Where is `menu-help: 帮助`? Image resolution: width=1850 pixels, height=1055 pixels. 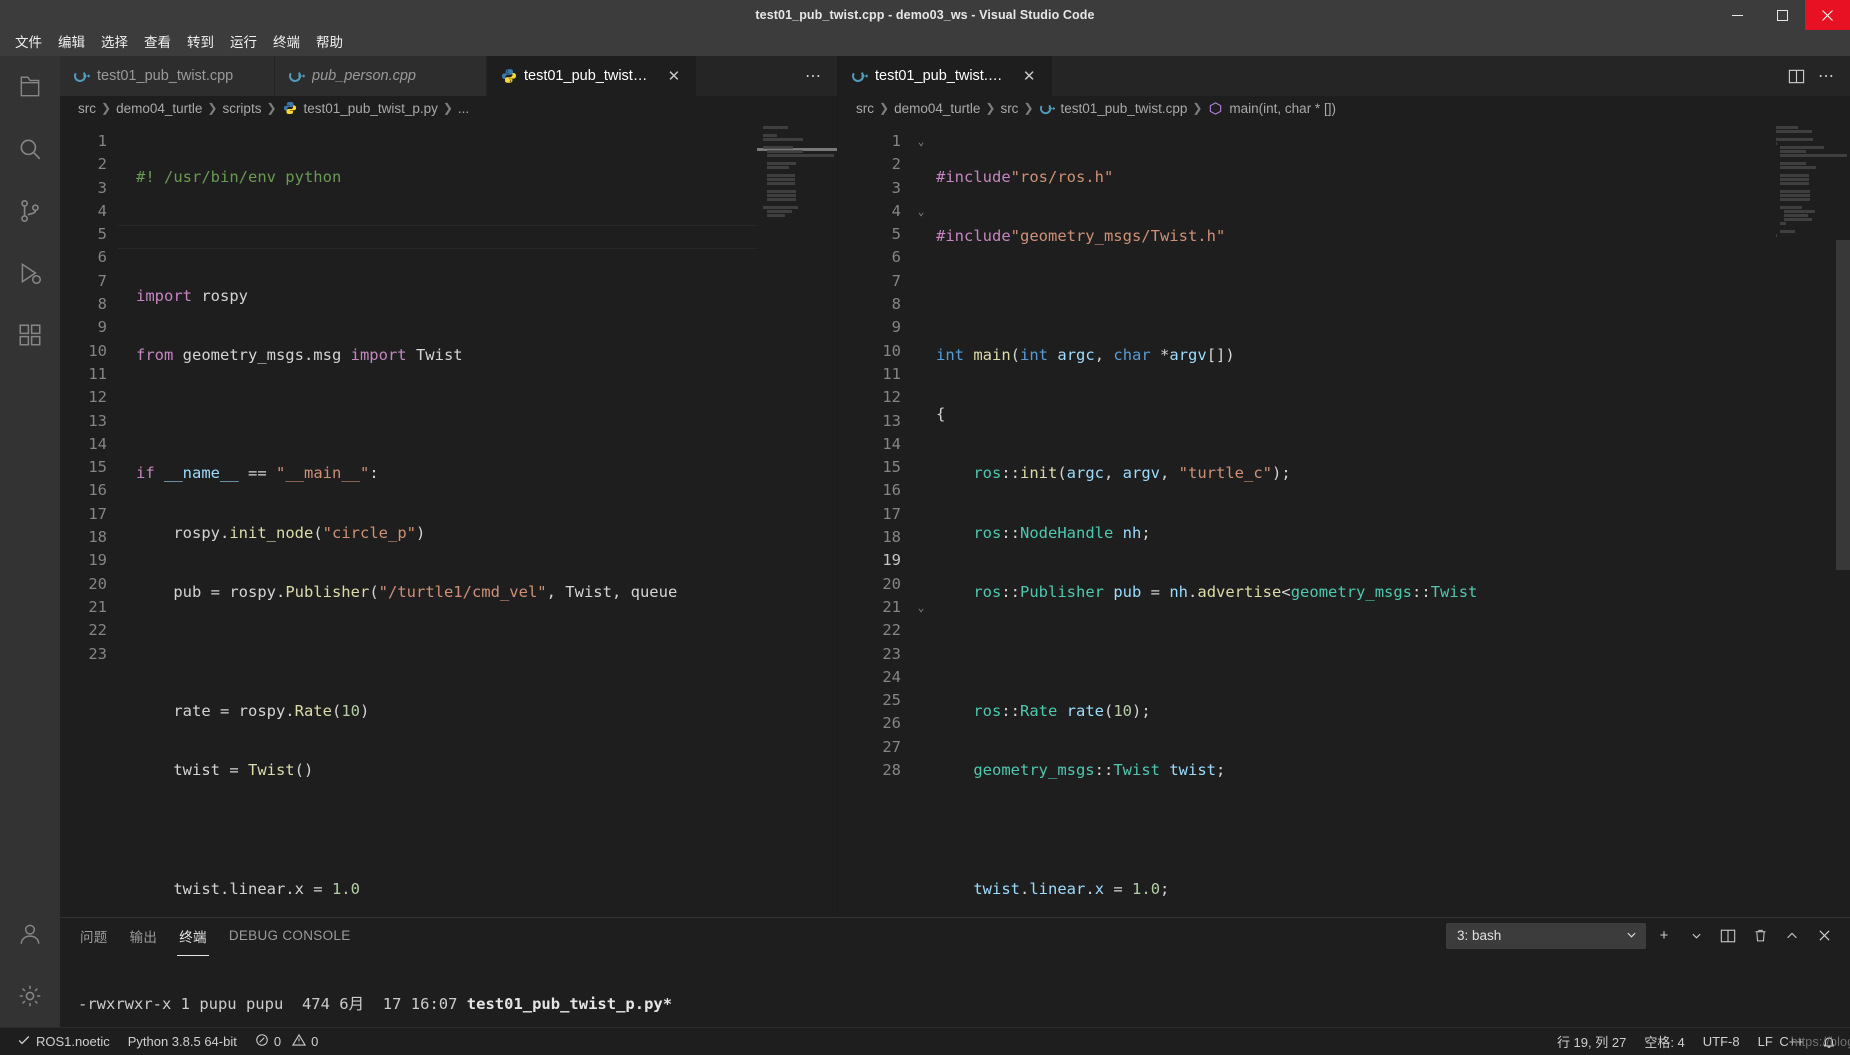
menu-help: 帮助 is located at coordinates (329, 43).